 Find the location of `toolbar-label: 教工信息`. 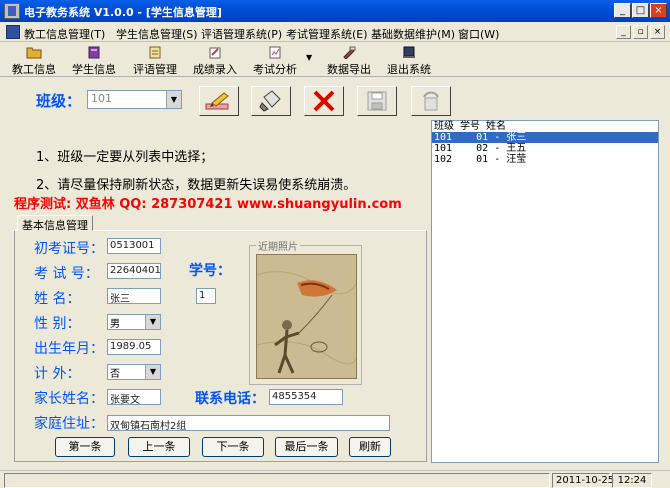

toolbar-label: 教工信息 is located at coordinates (34, 69).